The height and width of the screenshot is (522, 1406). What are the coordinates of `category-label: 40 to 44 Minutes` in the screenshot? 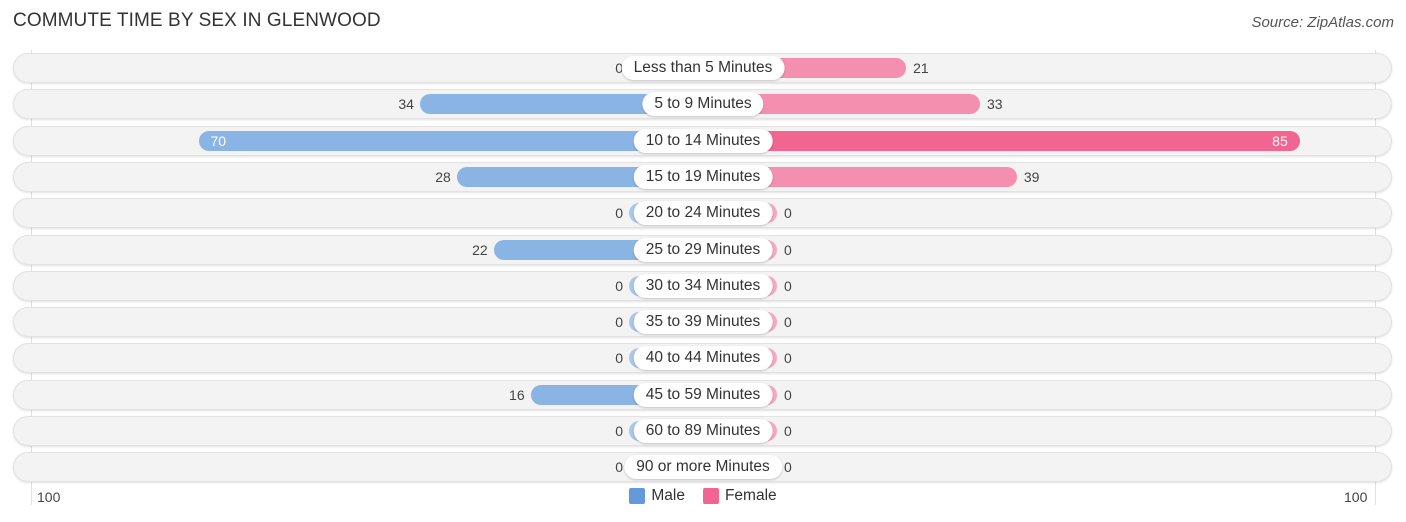 It's located at (703, 358).